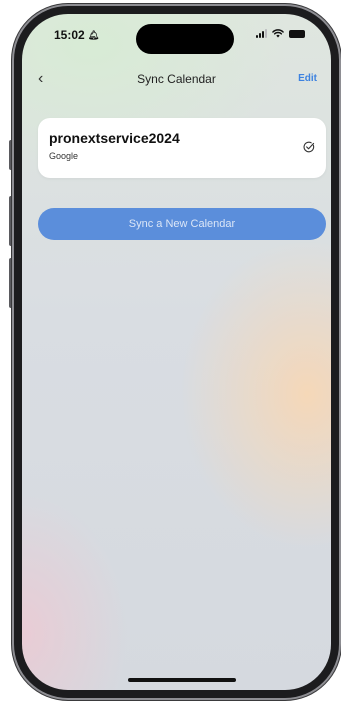  Describe the element at coordinates (93, 34) in the screenshot. I see `bell-icon: 🔔︎` at that location.